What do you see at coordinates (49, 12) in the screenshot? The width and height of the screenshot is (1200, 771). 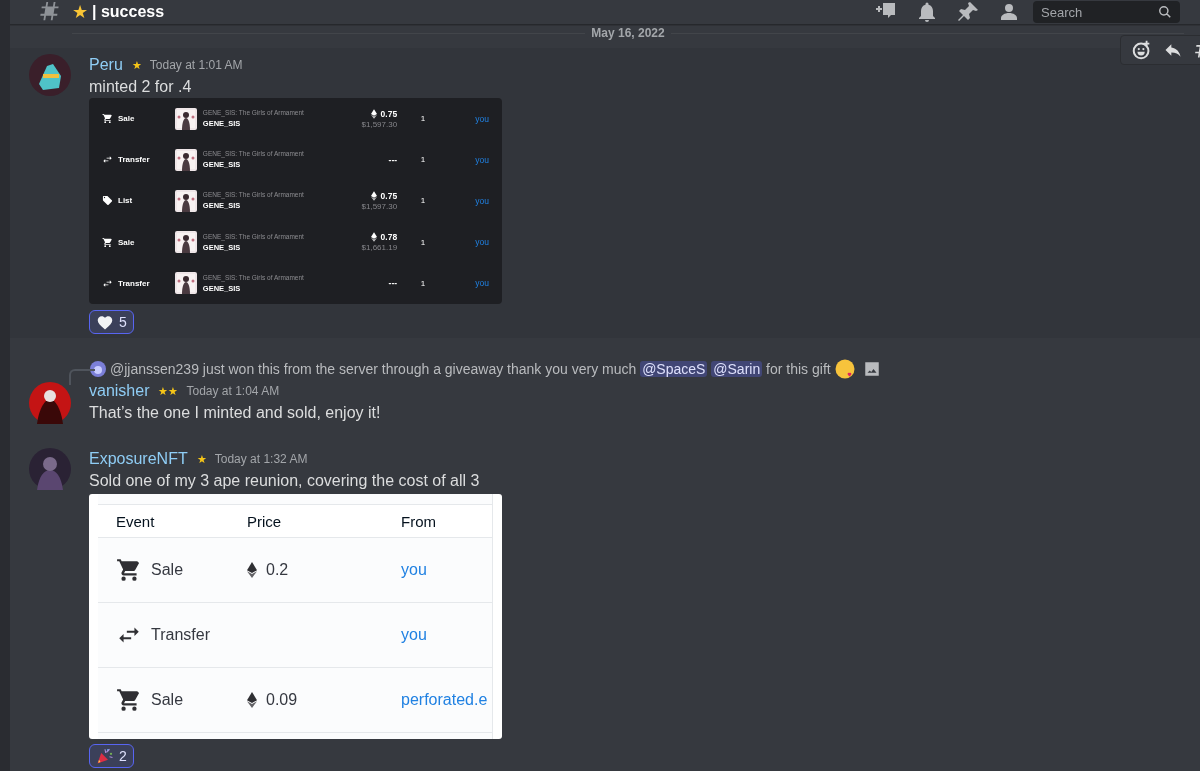 I see `hash-icon` at bounding box center [49, 12].